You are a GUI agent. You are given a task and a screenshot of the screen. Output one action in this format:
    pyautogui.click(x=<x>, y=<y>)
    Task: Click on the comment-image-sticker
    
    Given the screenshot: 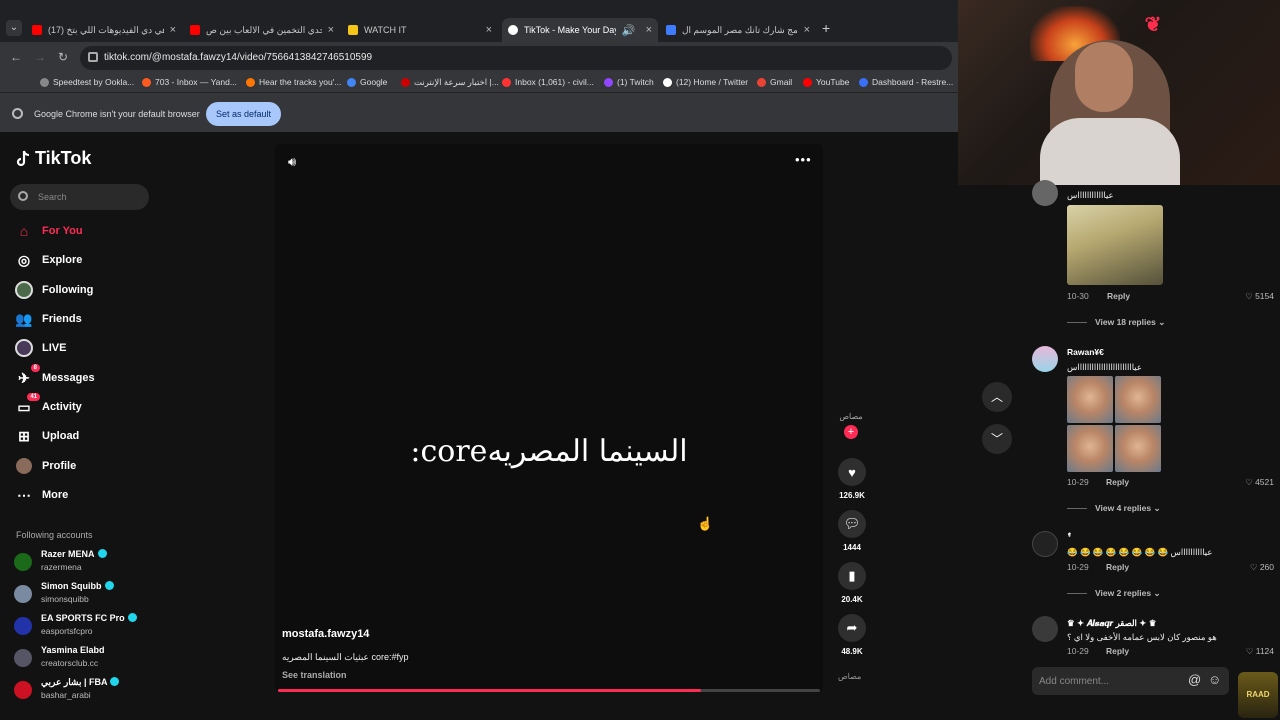 What is the action you would take?
    pyautogui.click(x=1115, y=245)
    